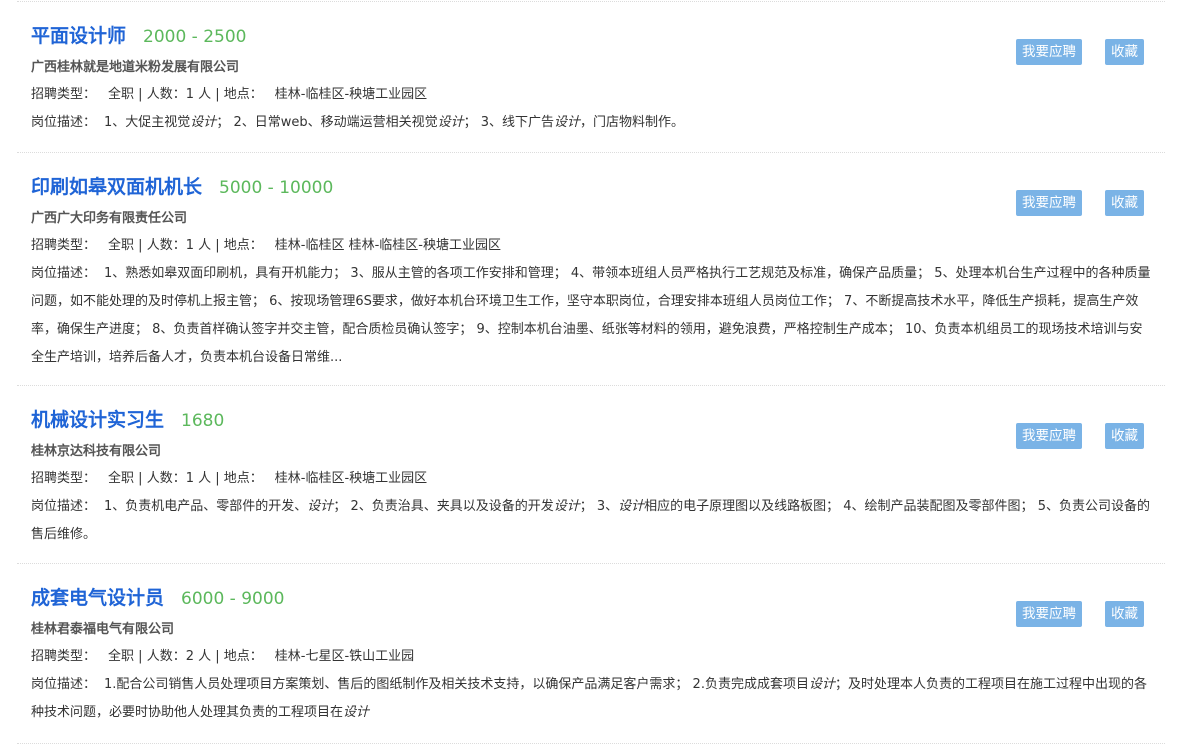 Image resolution: width=1183 pixels, height=745 pixels. I want to click on job-heading: 机械设计实习生 1680, so click(127, 418).